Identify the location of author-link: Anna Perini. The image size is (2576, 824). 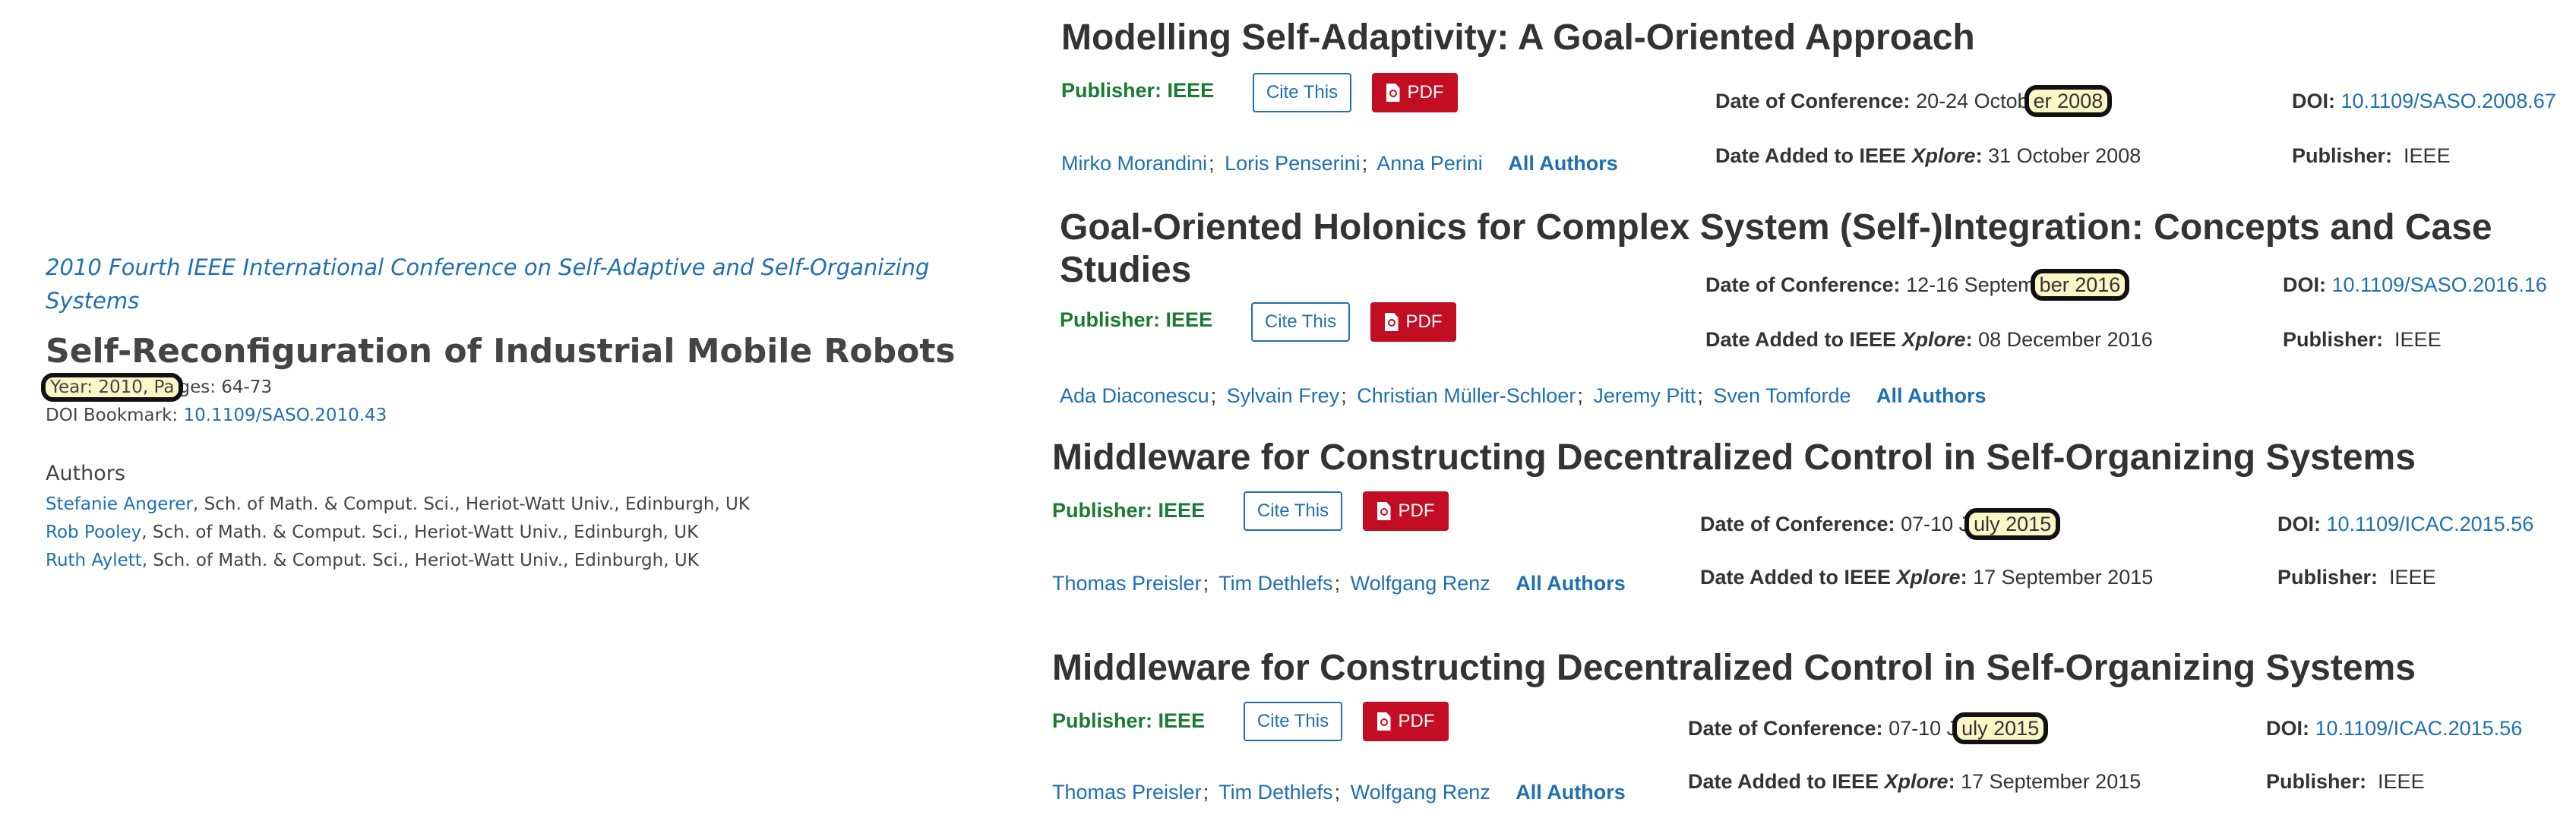
(1430, 164).